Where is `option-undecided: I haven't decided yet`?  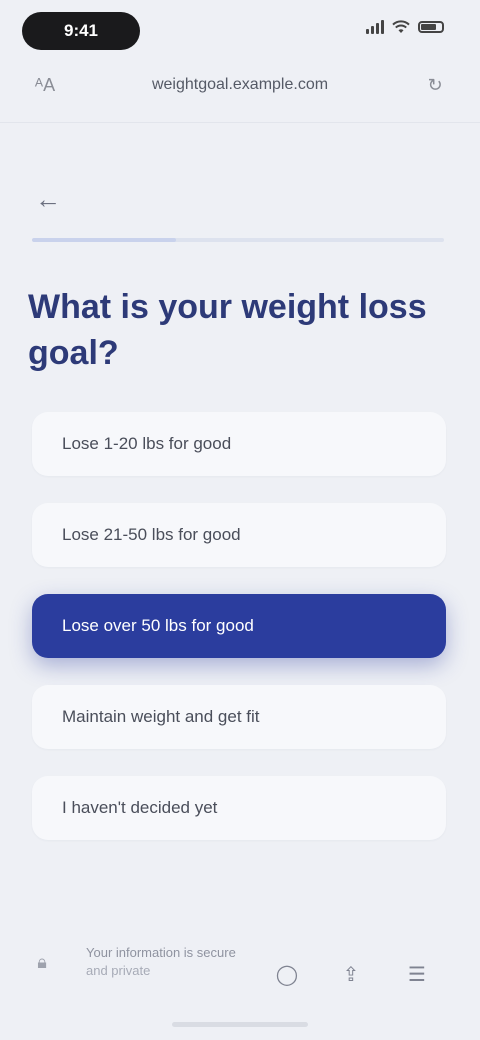
option-undecided: I haven't decided yet is located at coordinates (239, 808).